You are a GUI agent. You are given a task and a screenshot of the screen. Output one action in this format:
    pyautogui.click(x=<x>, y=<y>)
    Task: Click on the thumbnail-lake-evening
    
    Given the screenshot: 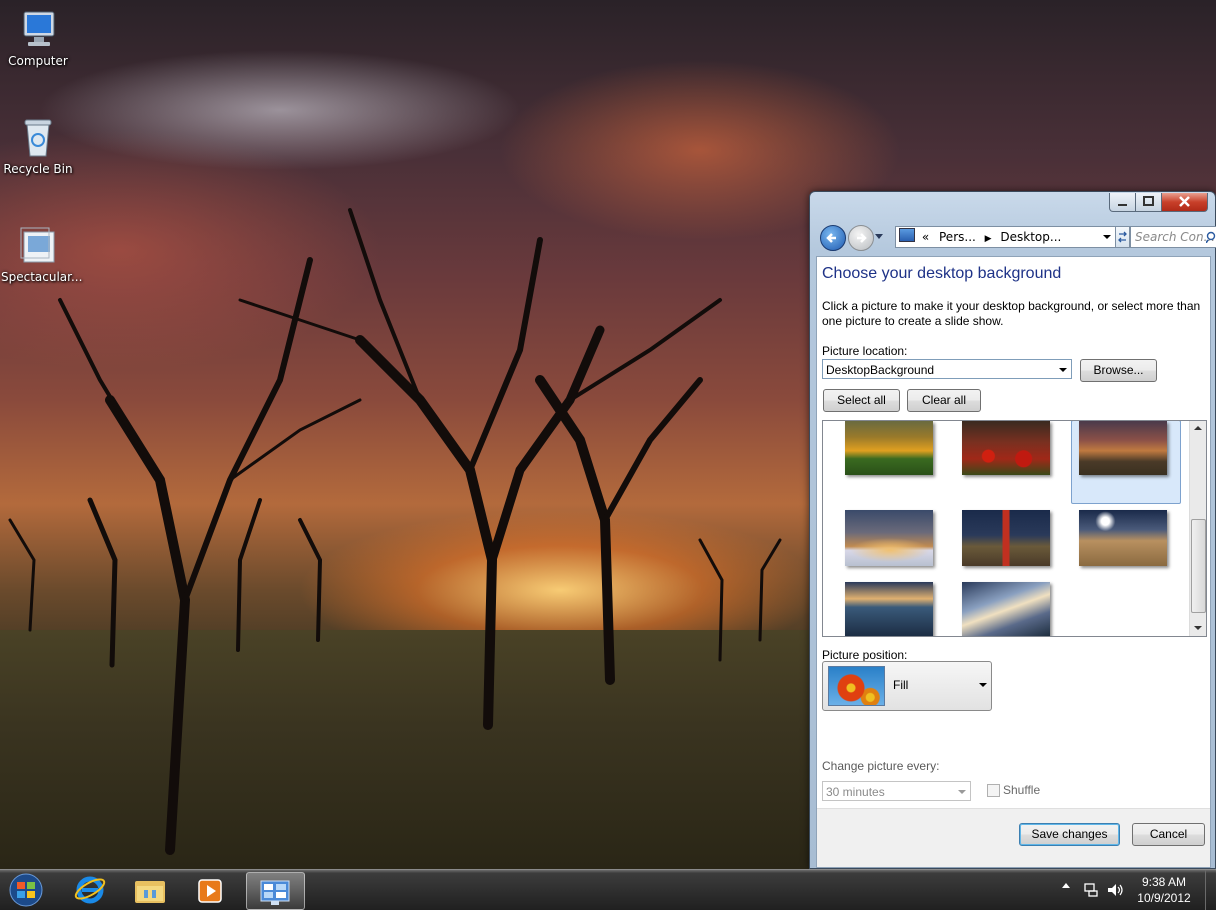 What is the action you would take?
    pyautogui.click(x=889, y=609)
    